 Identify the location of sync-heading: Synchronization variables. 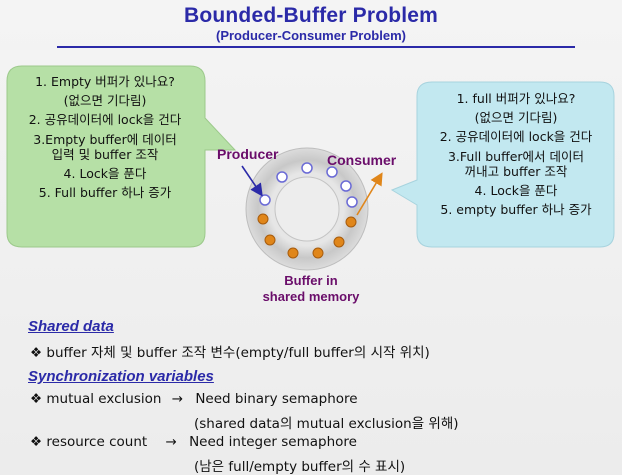
(121, 376).